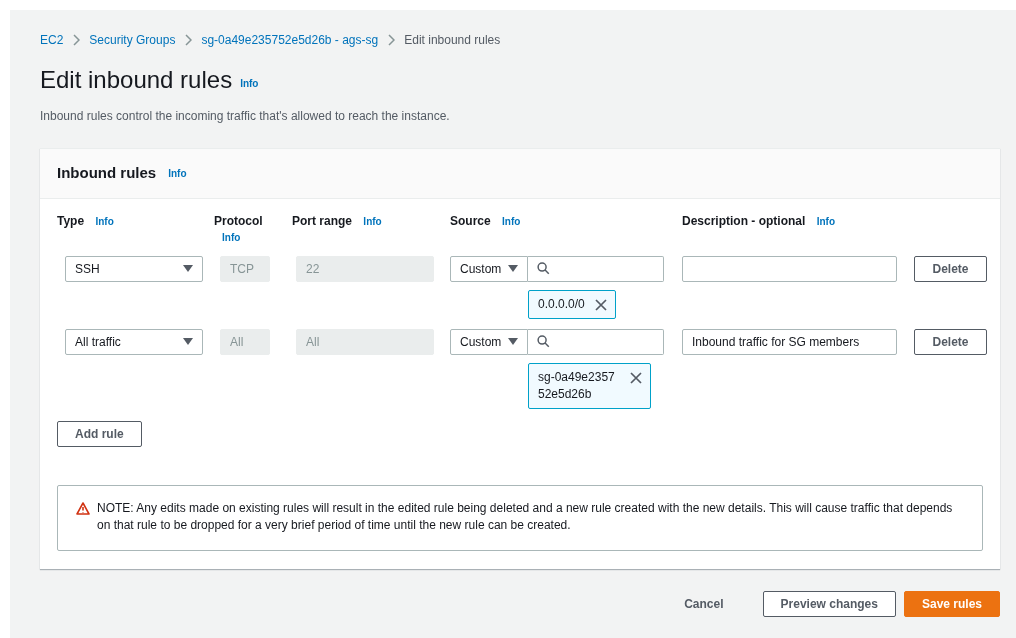 Image resolution: width=1016 pixels, height=638 pixels. I want to click on token-text: sg-0a49e2357 52e5d26b, so click(577, 385).